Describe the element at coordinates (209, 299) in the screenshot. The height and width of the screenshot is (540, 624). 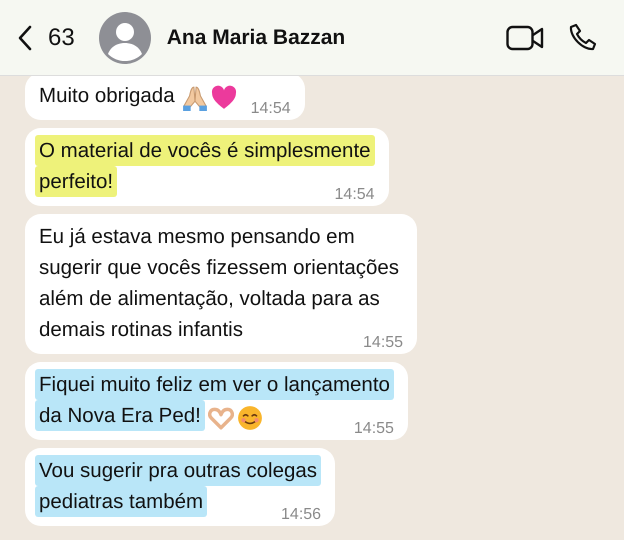
I see `message-text-line: além de alimentação, voltada para as` at that location.